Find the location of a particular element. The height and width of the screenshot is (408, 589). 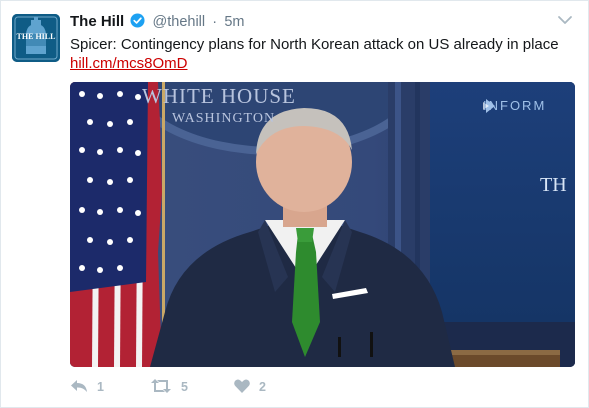

like-button: 2 is located at coordinates (250, 387).